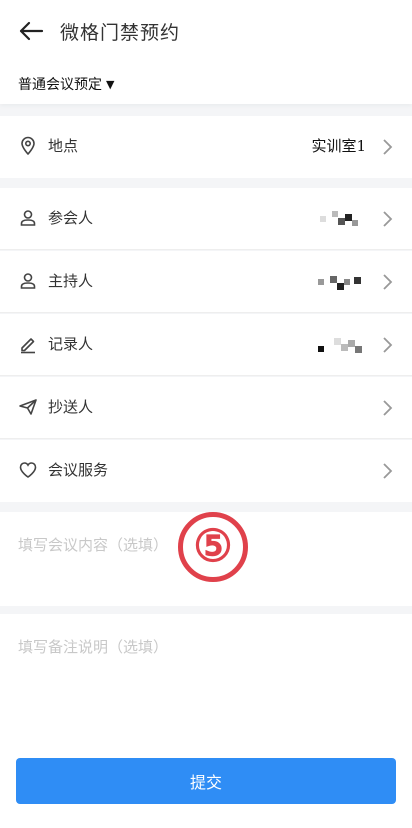  Describe the element at coordinates (206, 781) in the screenshot. I see `submit-button: 提交` at that location.